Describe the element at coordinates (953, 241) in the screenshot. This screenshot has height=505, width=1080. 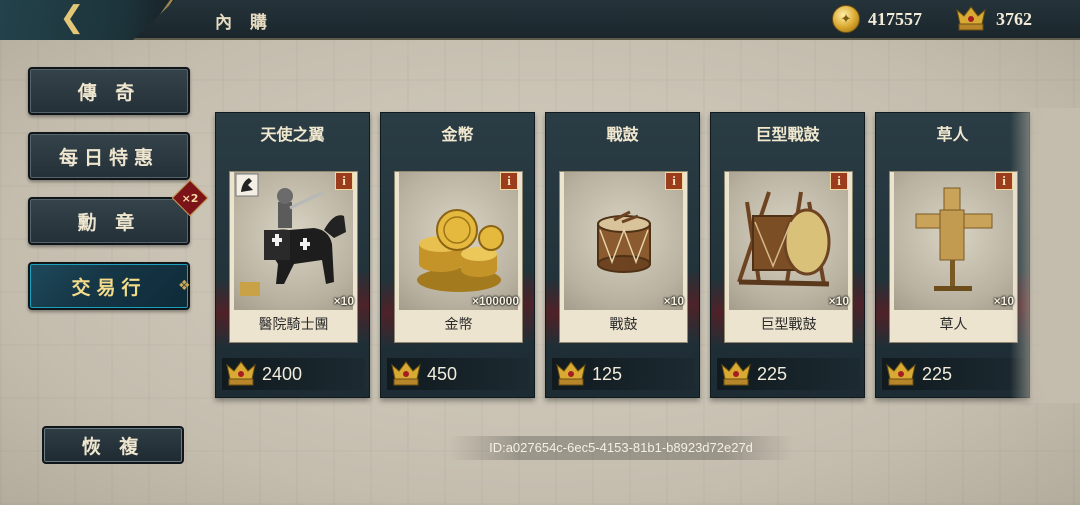
I see `scarecrow-icon` at that location.